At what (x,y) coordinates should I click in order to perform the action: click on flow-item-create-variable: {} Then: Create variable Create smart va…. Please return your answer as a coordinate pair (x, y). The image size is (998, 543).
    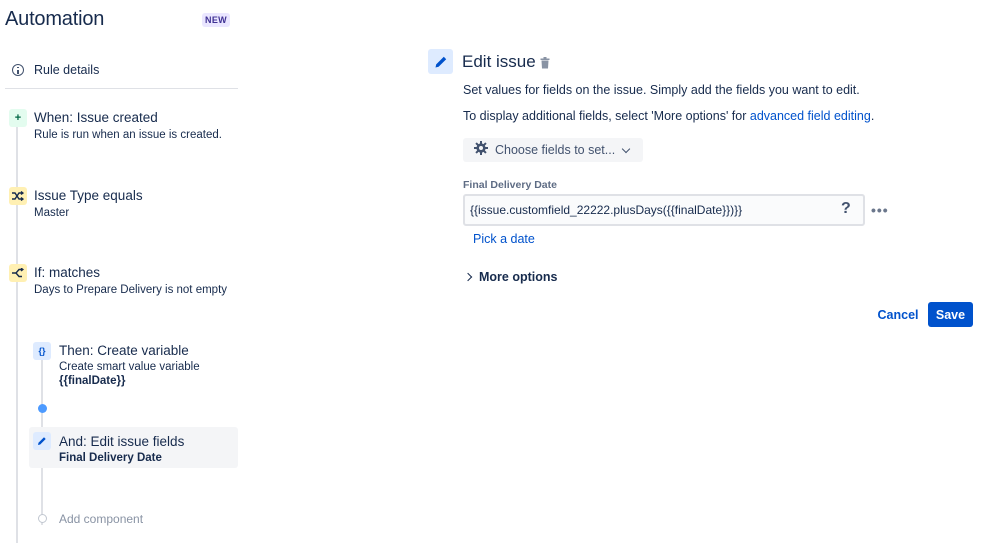
    Looking at the image, I should click on (133, 366).